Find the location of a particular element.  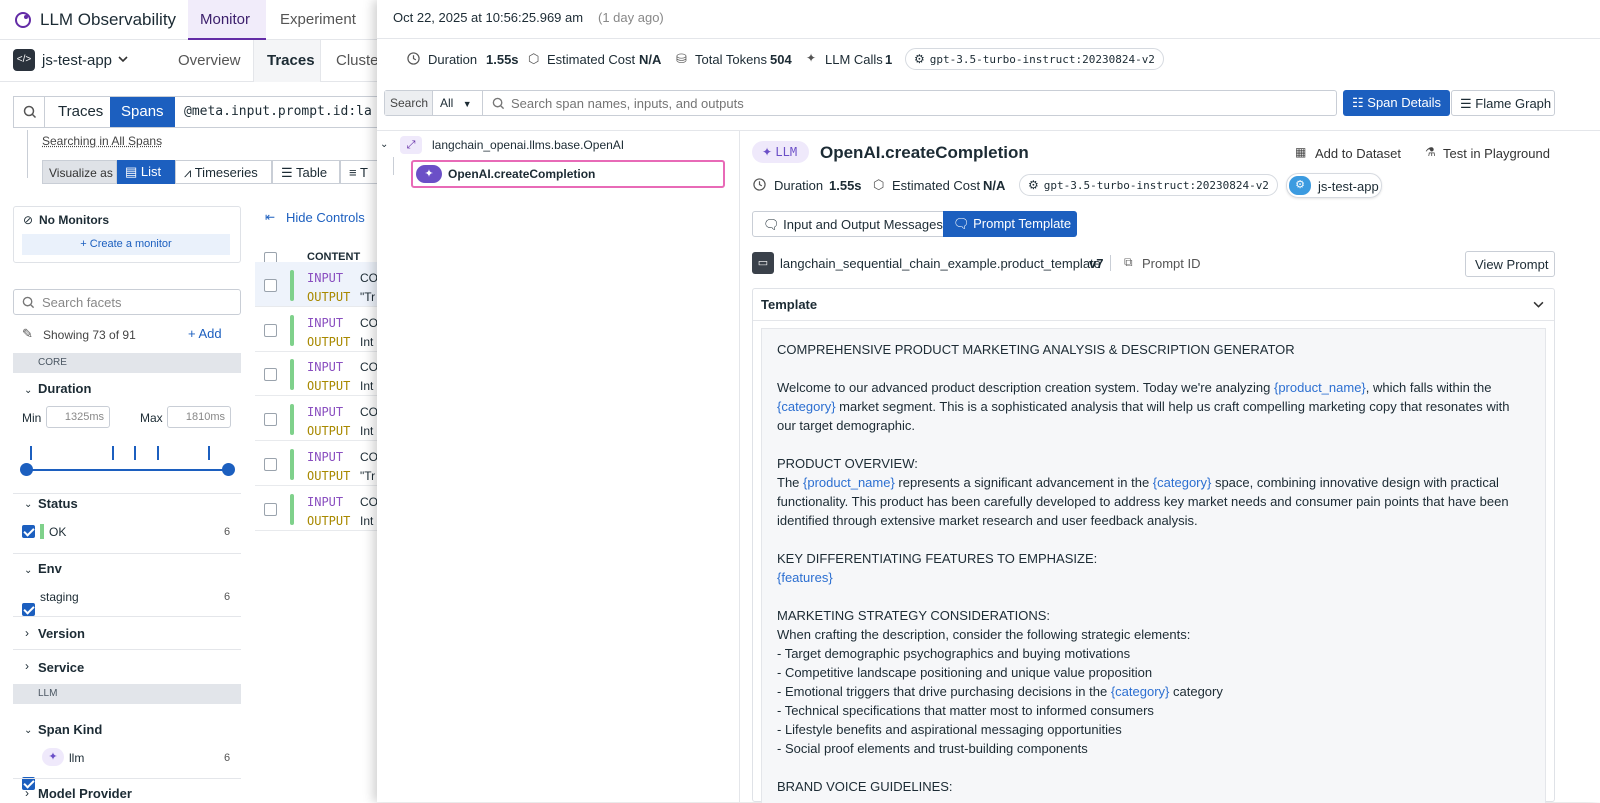

view-prompt-button: View Prompt is located at coordinates (1510, 264).